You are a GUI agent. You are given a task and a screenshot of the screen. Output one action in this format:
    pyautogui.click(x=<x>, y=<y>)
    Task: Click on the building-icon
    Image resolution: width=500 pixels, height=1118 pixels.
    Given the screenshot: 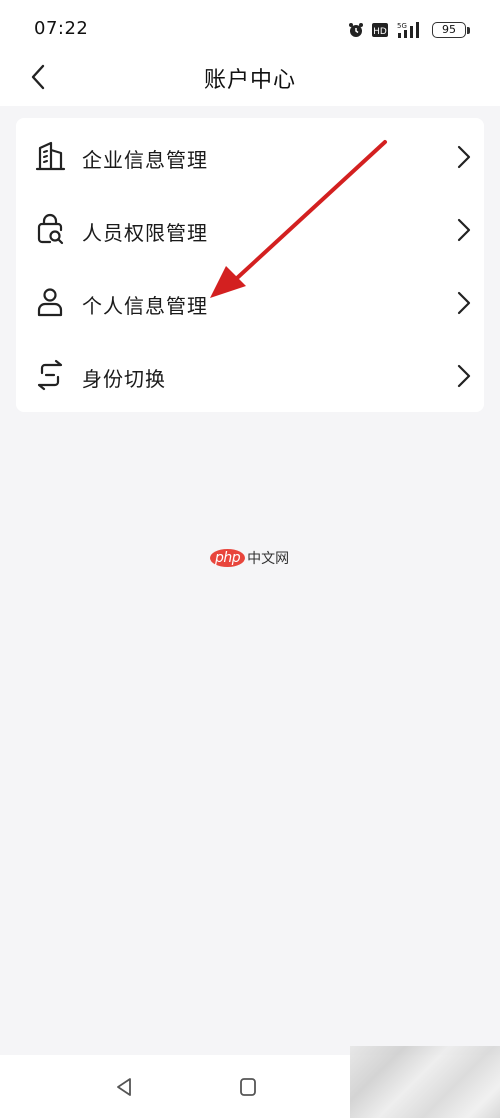 What is the action you would take?
    pyautogui.click(x=50, y=156)
    